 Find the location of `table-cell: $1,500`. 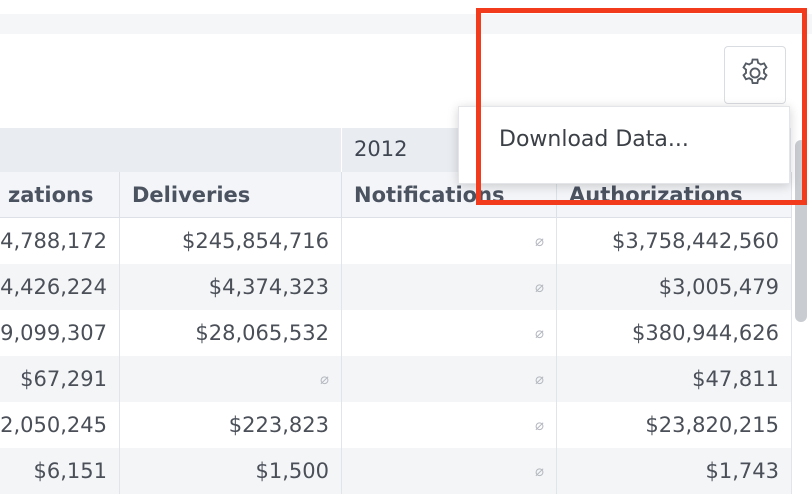

table-cell: $1,500 is located at coordinates (231, 471).